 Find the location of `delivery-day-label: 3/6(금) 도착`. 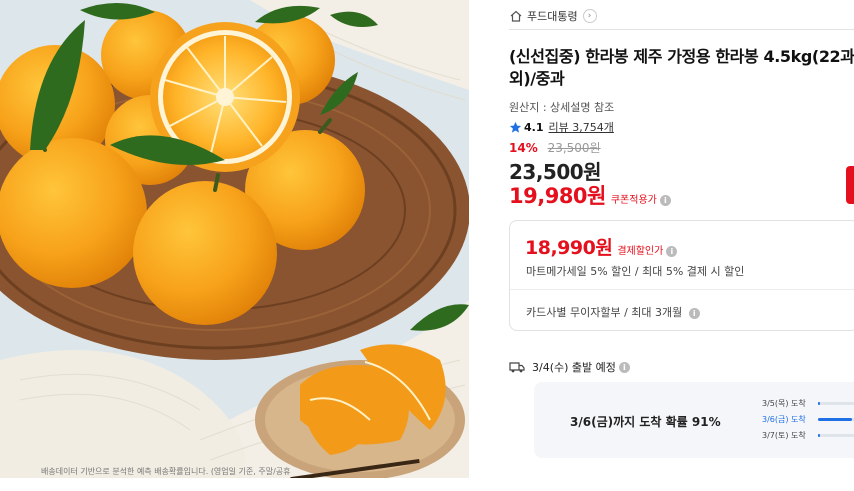

delivery-day-label: 3/6(금) 도착 is located at coordinates (784, 419).